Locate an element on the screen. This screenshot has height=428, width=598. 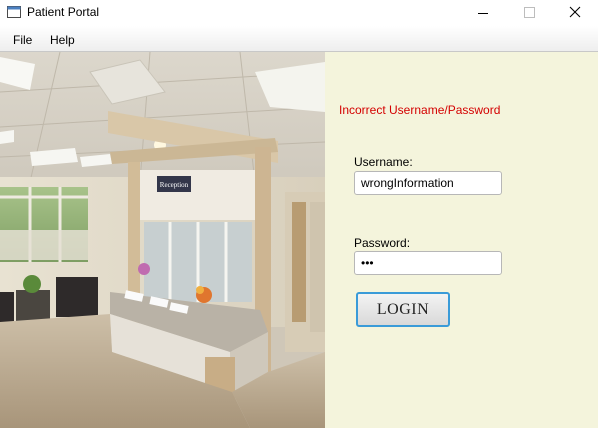
login-button: LOGIN is located at coordinates (403, 309).